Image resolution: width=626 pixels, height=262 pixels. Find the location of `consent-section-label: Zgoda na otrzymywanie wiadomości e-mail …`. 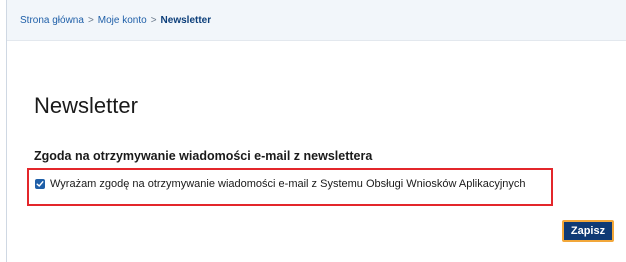

consent-section-label: Zgoda na otrzymywanie wiadomości e-mail … is located at coordinates (203, 156).